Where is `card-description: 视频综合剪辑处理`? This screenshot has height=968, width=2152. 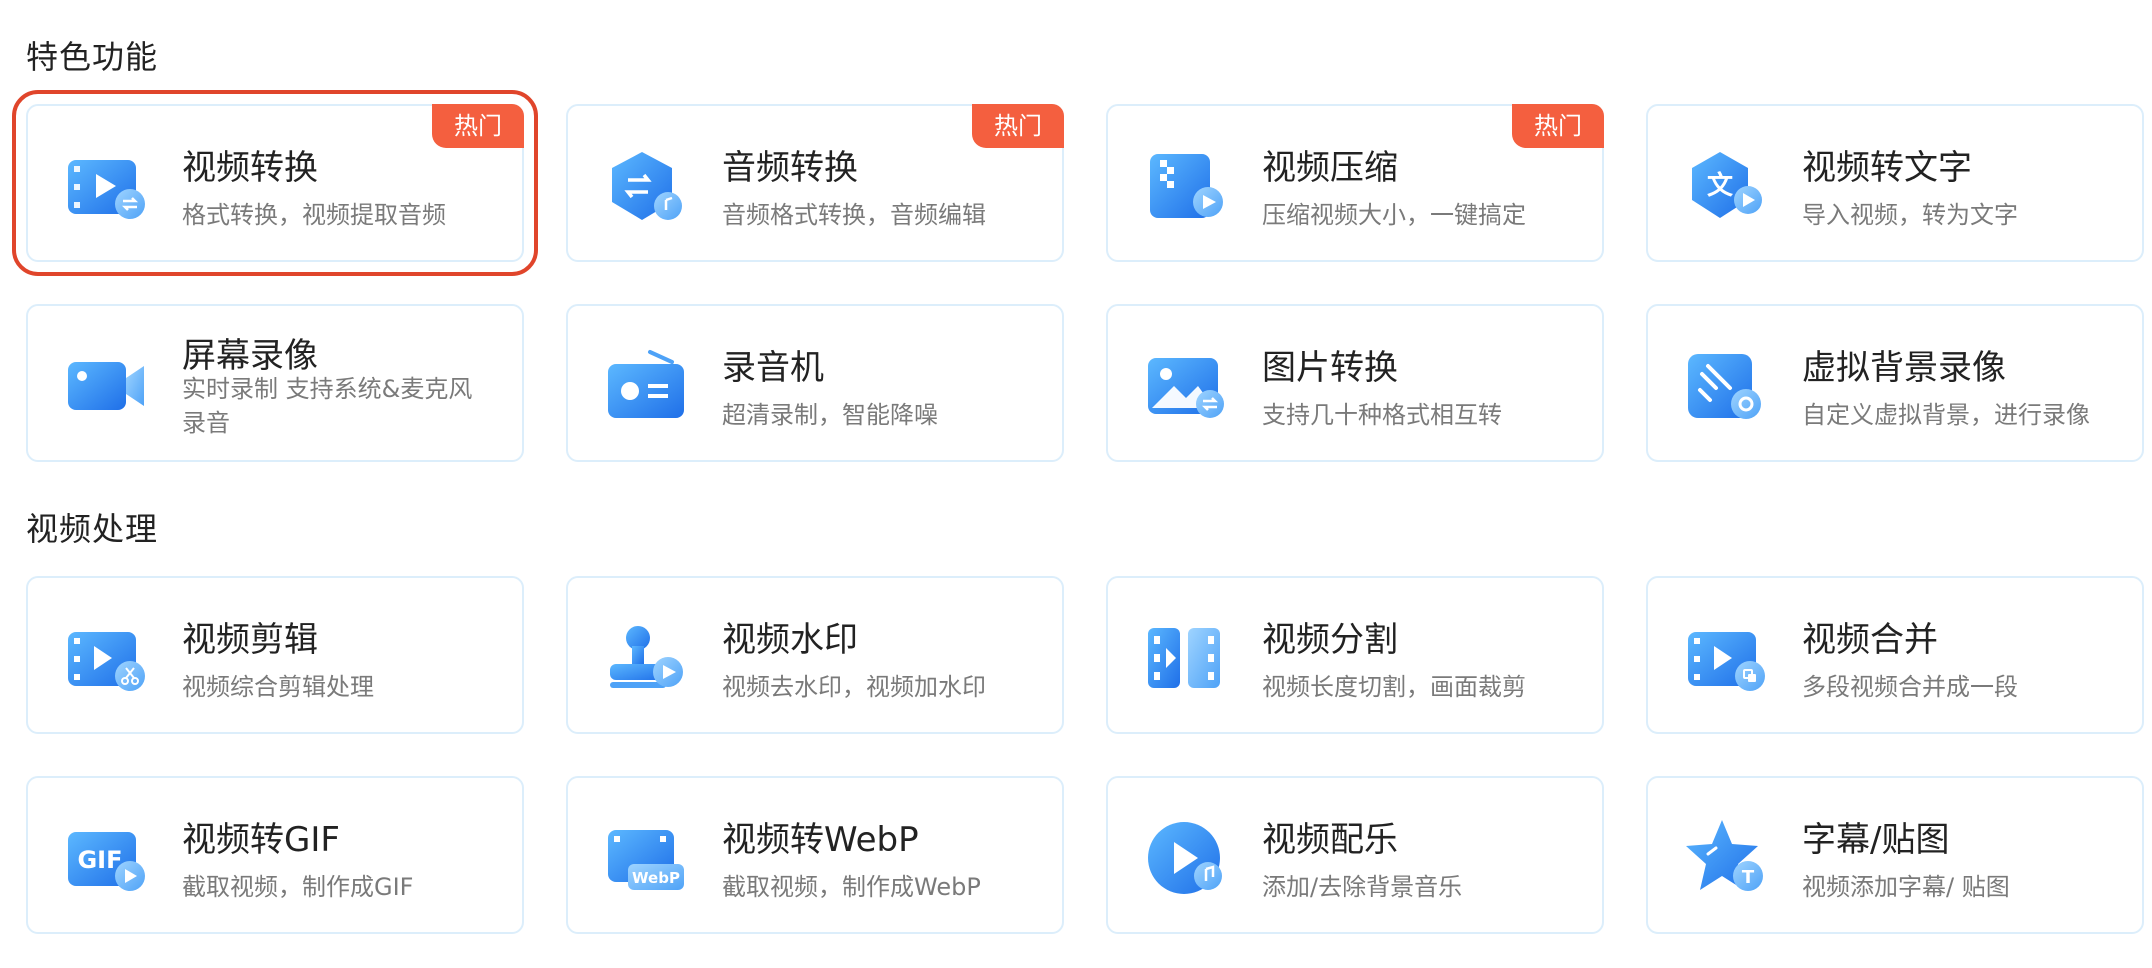 card-description: 视频综合剪辑处理 is located at coordinates (278, 687).